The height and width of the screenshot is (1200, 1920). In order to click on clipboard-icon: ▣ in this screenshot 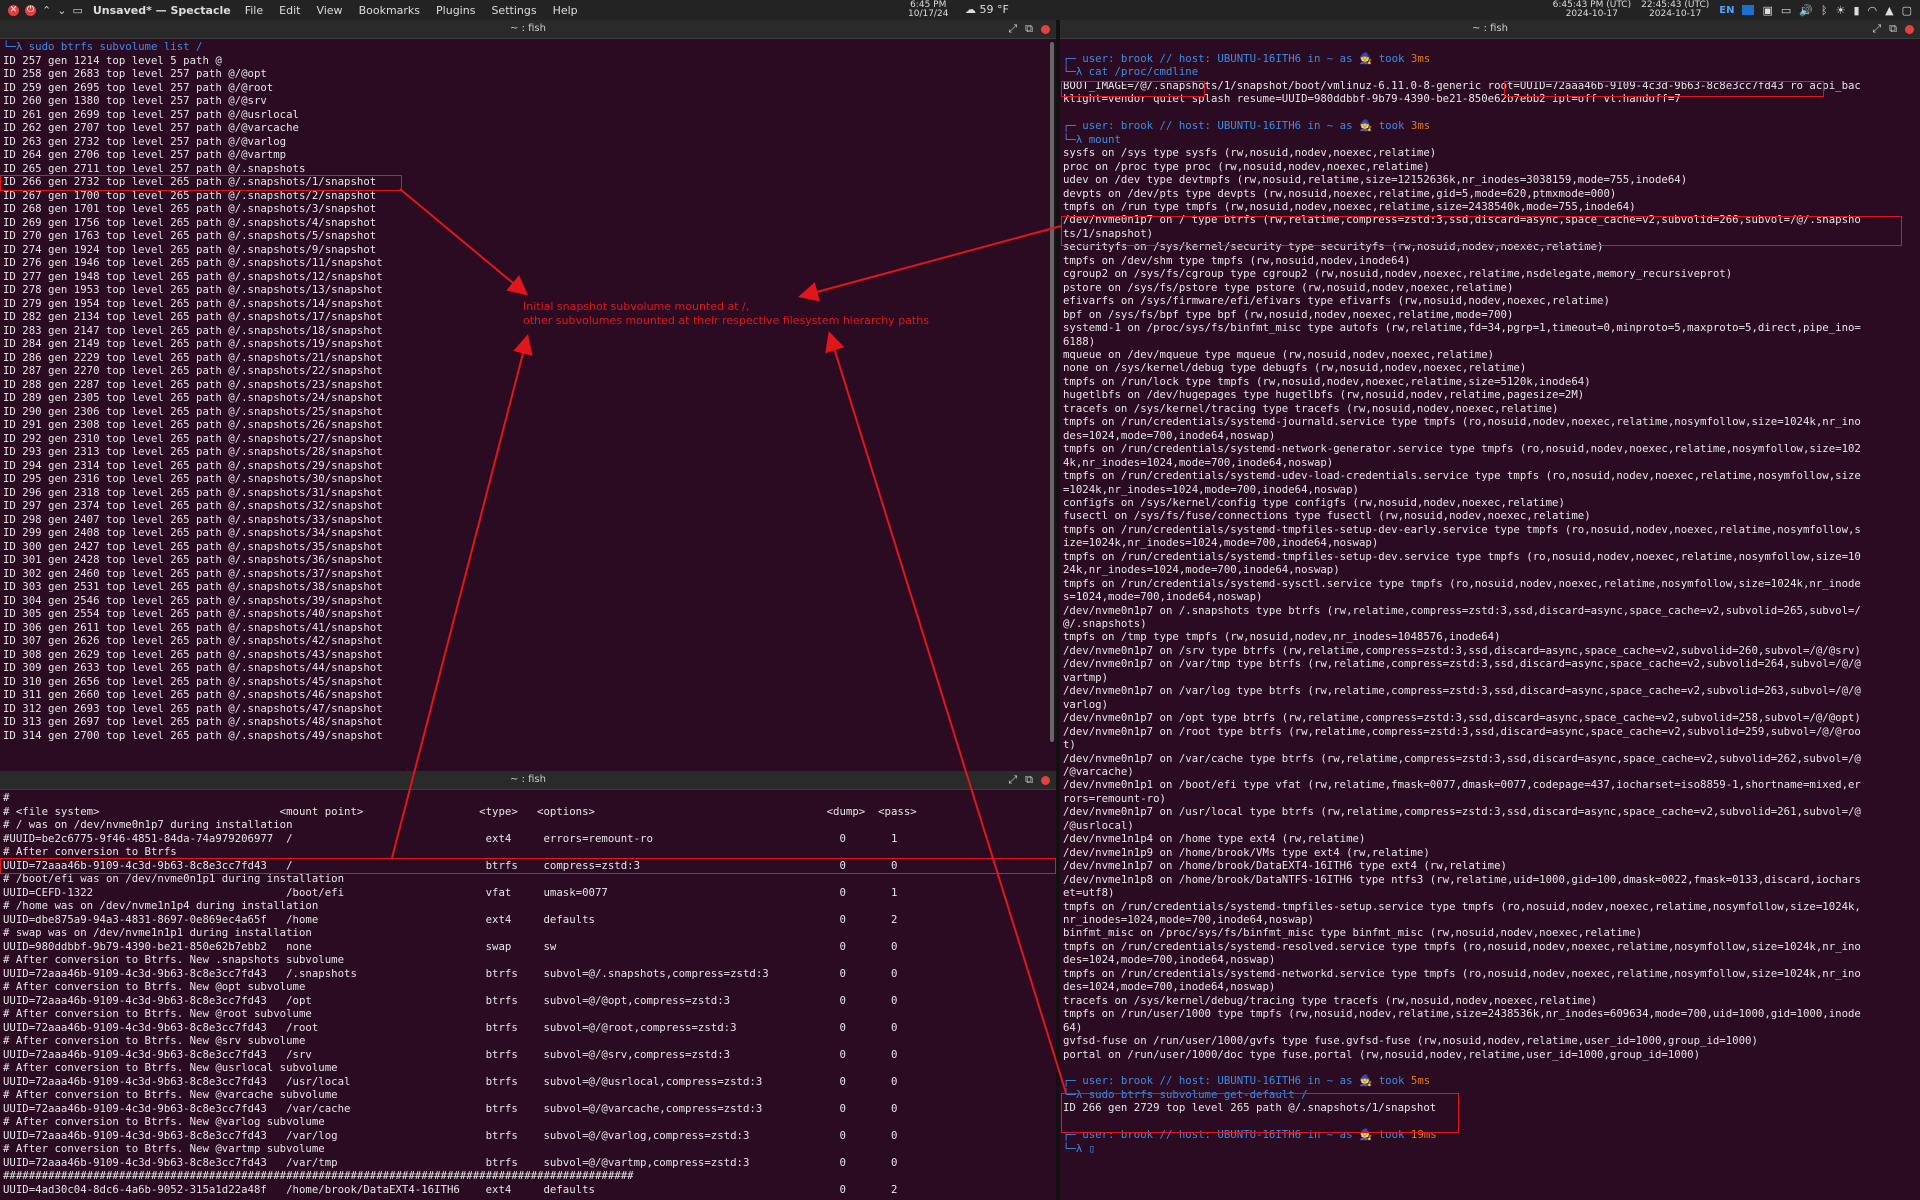, I will do `click(1767, 10)`.